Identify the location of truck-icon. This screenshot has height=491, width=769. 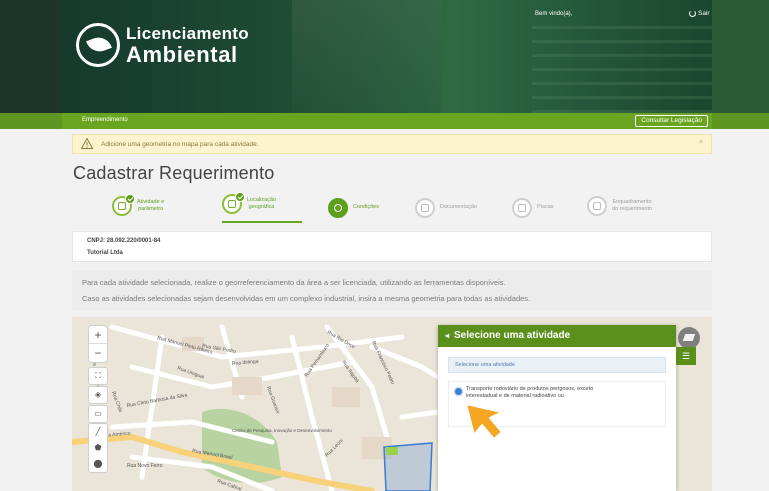
(522, 208).